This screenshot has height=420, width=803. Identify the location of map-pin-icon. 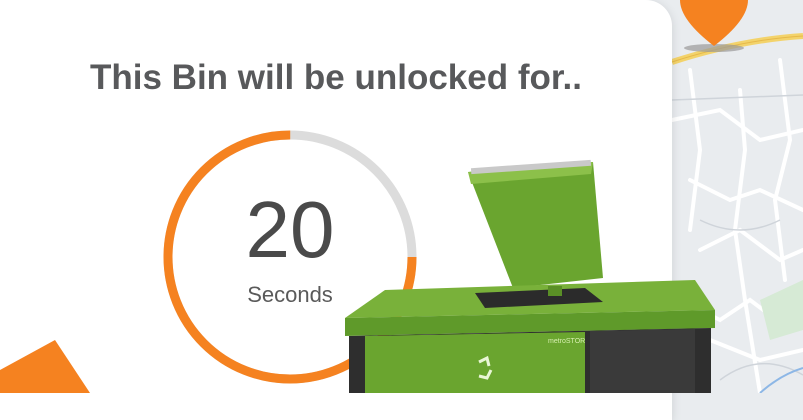
(716, 30).